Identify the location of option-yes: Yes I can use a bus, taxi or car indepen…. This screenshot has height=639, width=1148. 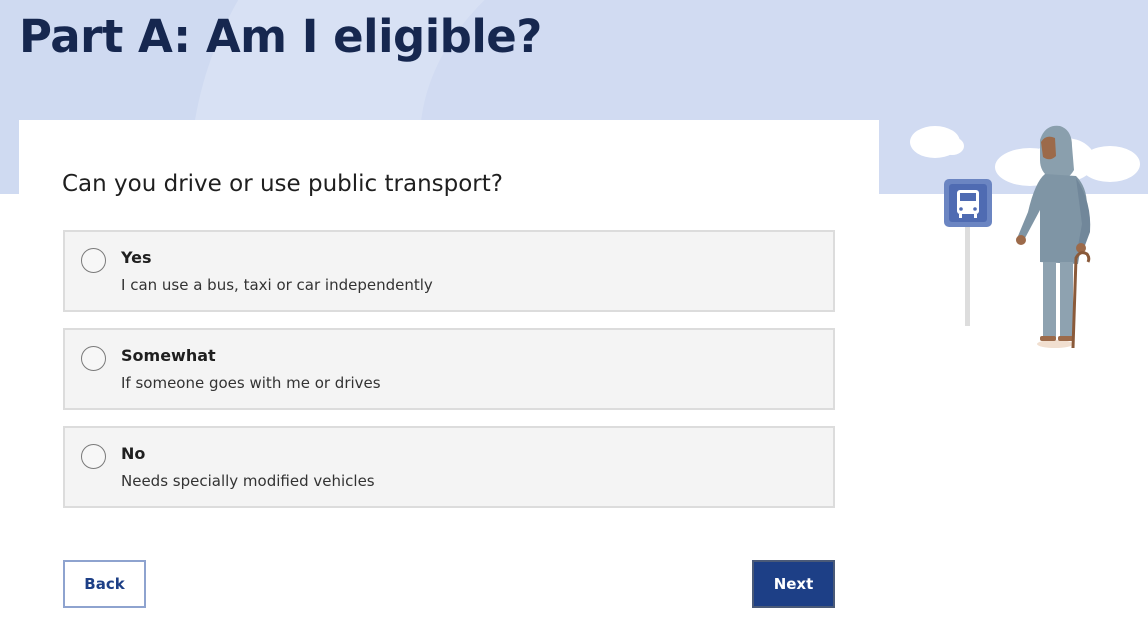
(449, 271).